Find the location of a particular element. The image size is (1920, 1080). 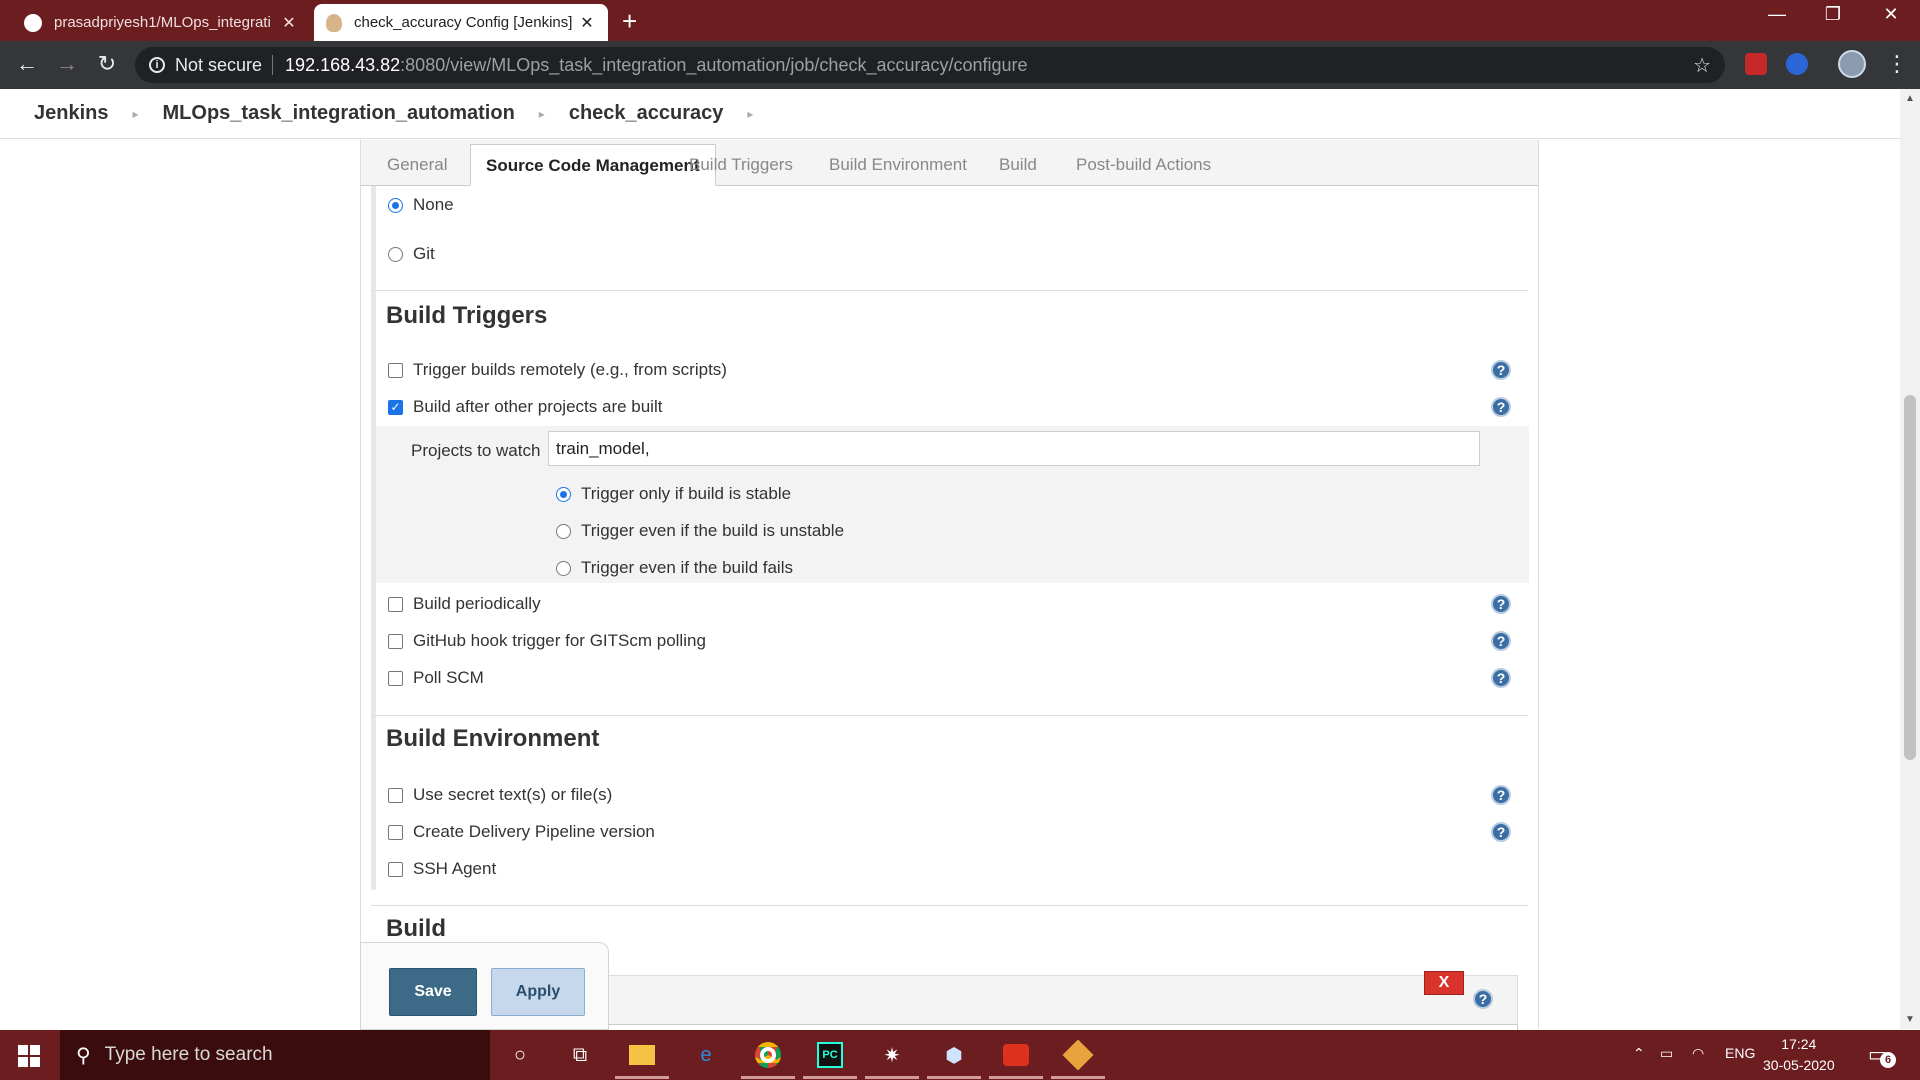

close-window-icon: ✕ is located at coordinates (1891, 14).